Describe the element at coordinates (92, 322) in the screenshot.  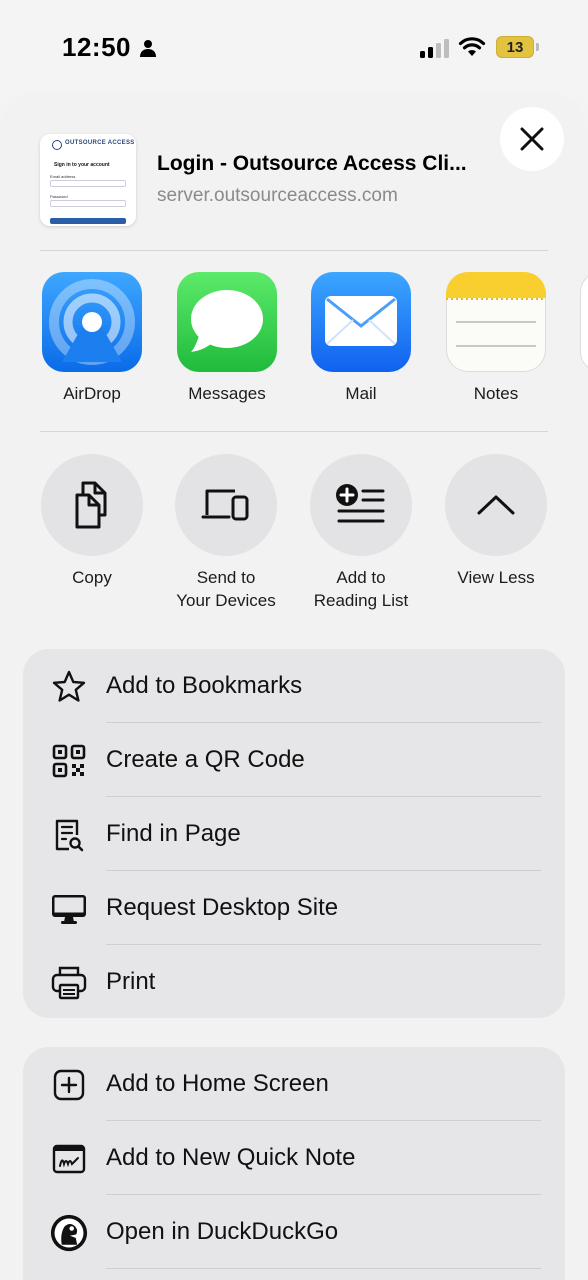
I see `airdrop-icon` at that location.